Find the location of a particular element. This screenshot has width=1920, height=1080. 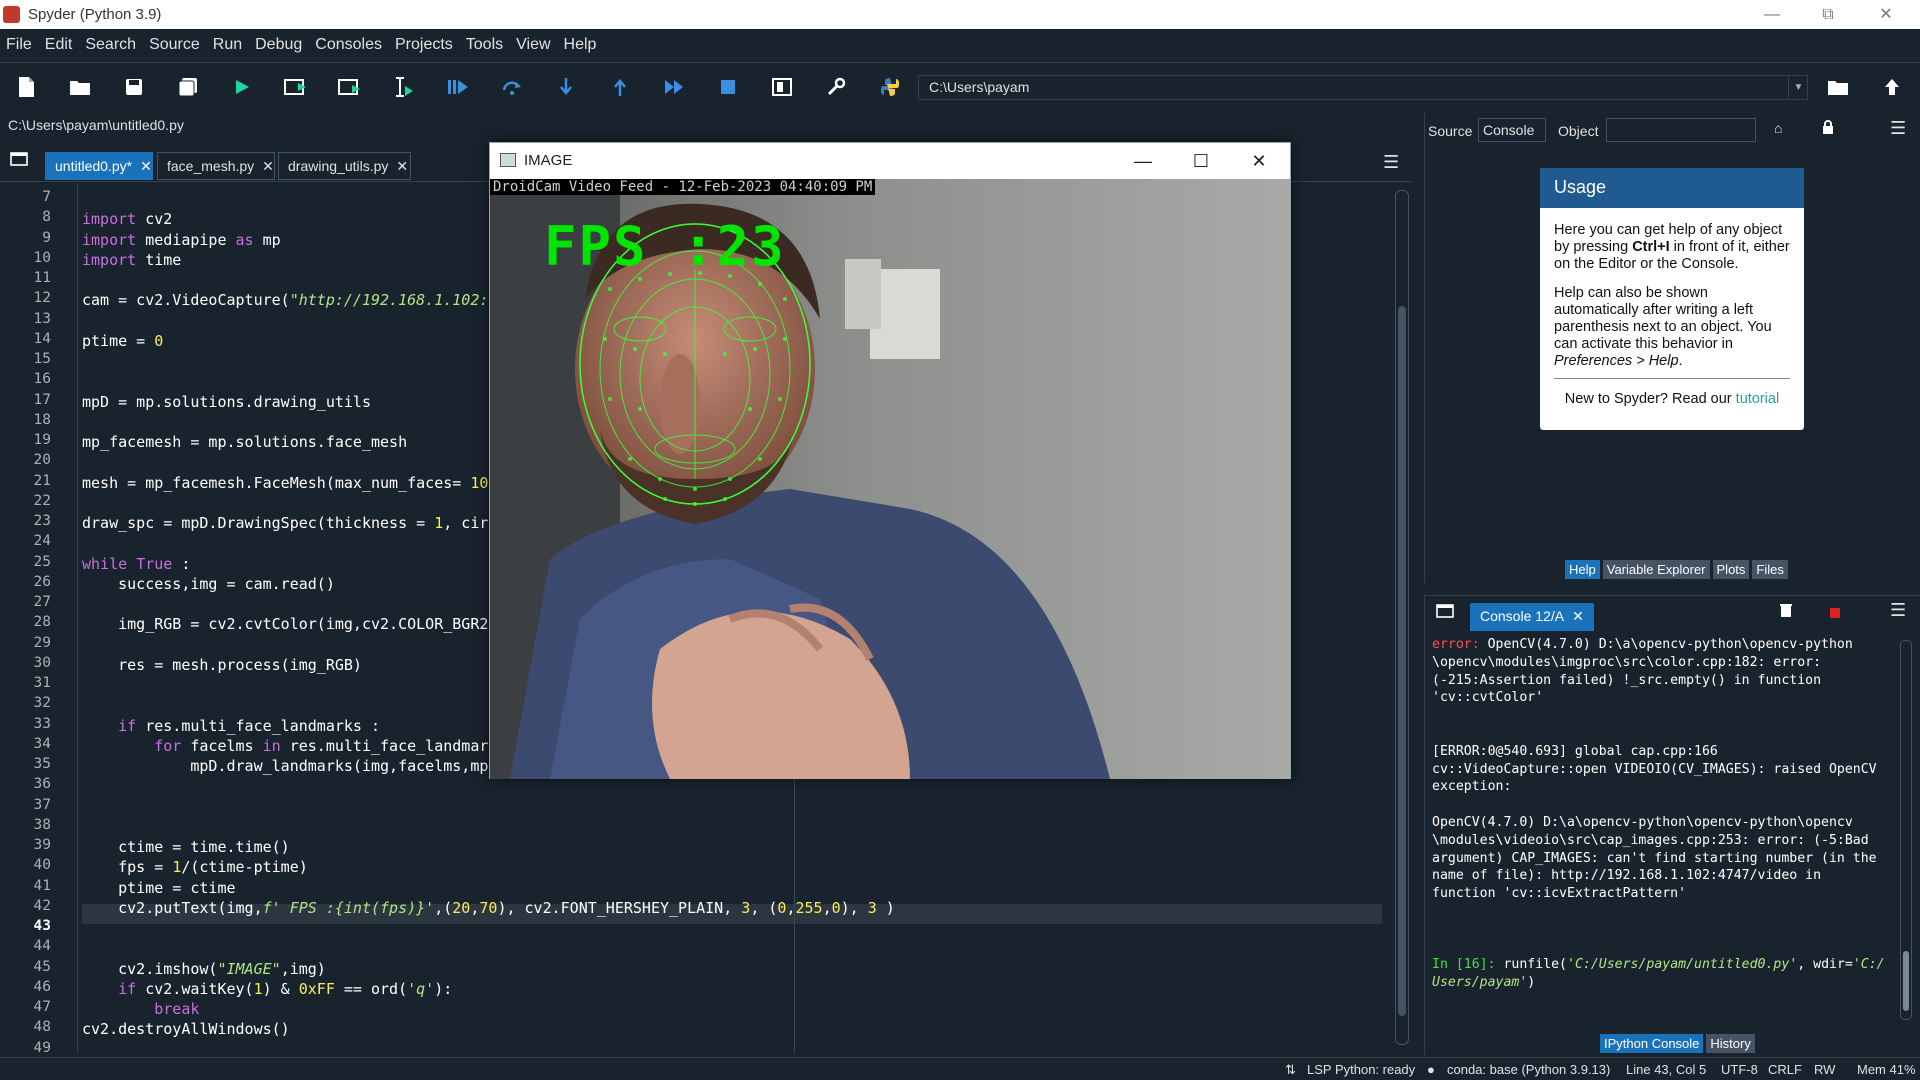

menu-file: File is located at coordinates (19, 41).